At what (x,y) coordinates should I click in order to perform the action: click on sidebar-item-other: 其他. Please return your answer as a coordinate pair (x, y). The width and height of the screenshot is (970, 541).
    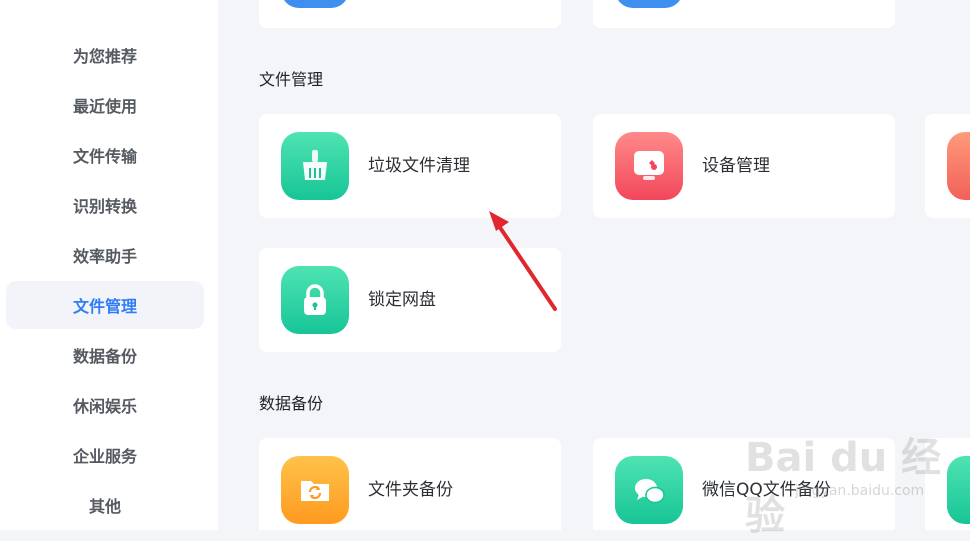
    Looking at the image, I should click on (105, 505).